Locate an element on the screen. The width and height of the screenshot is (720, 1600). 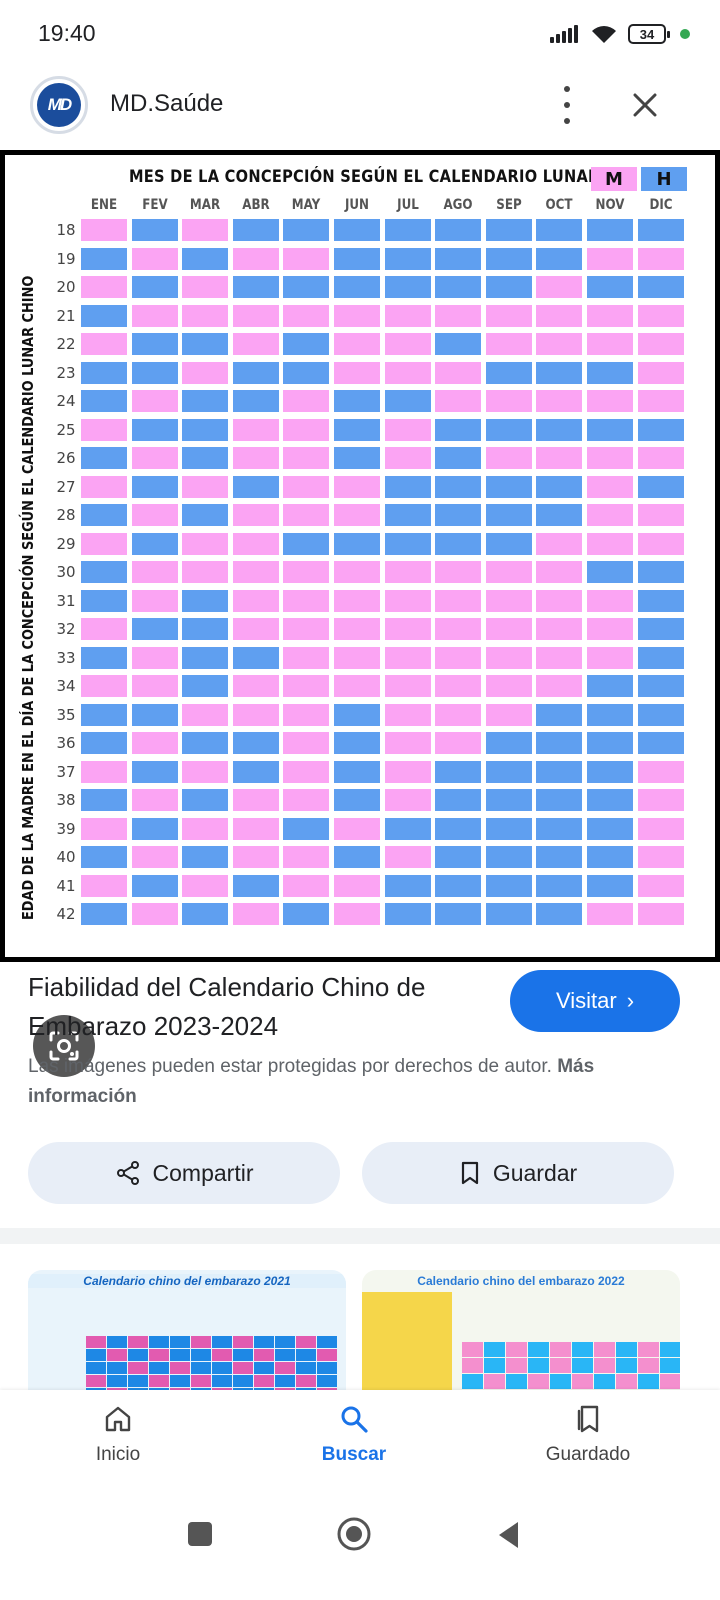
share-icon is located at coordinates (127, 1173).